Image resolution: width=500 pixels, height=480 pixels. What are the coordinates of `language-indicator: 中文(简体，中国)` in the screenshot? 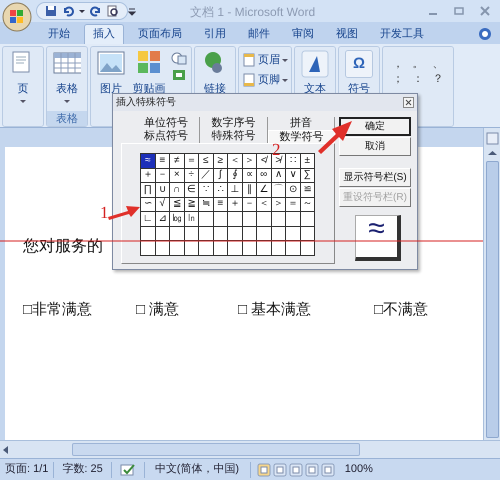 It's located at (197, 469).